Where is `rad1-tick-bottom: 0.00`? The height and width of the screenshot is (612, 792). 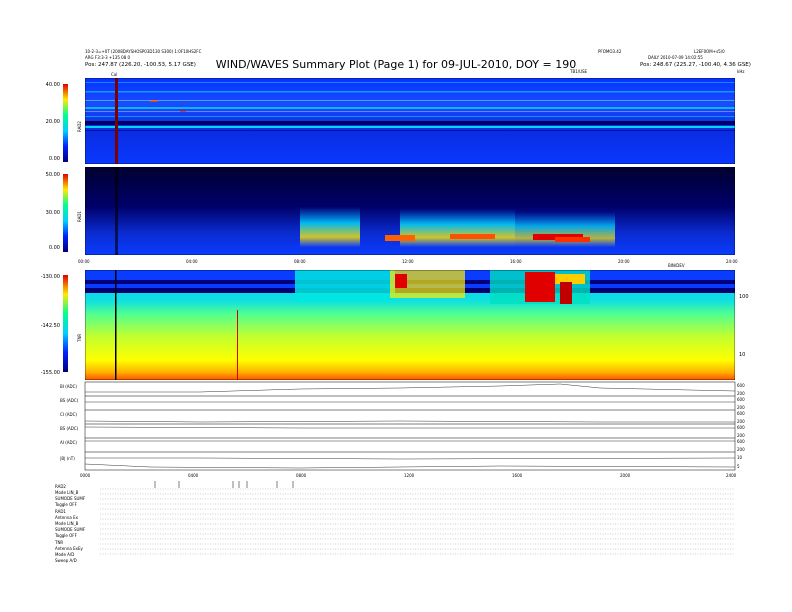 rad1-tick-bottom: 0.00 is located at coordinates (54, 248).